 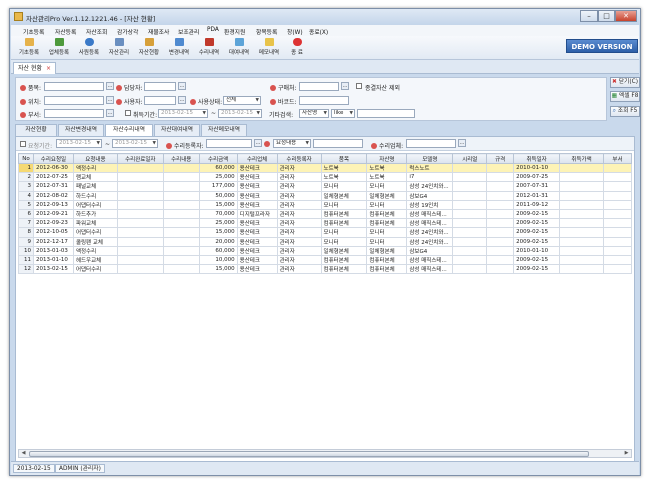 What do you see at coordinates (318, 31) in the screenshot?
I see `menu-exit: 종료(X)` at bounding box center [318, 31].